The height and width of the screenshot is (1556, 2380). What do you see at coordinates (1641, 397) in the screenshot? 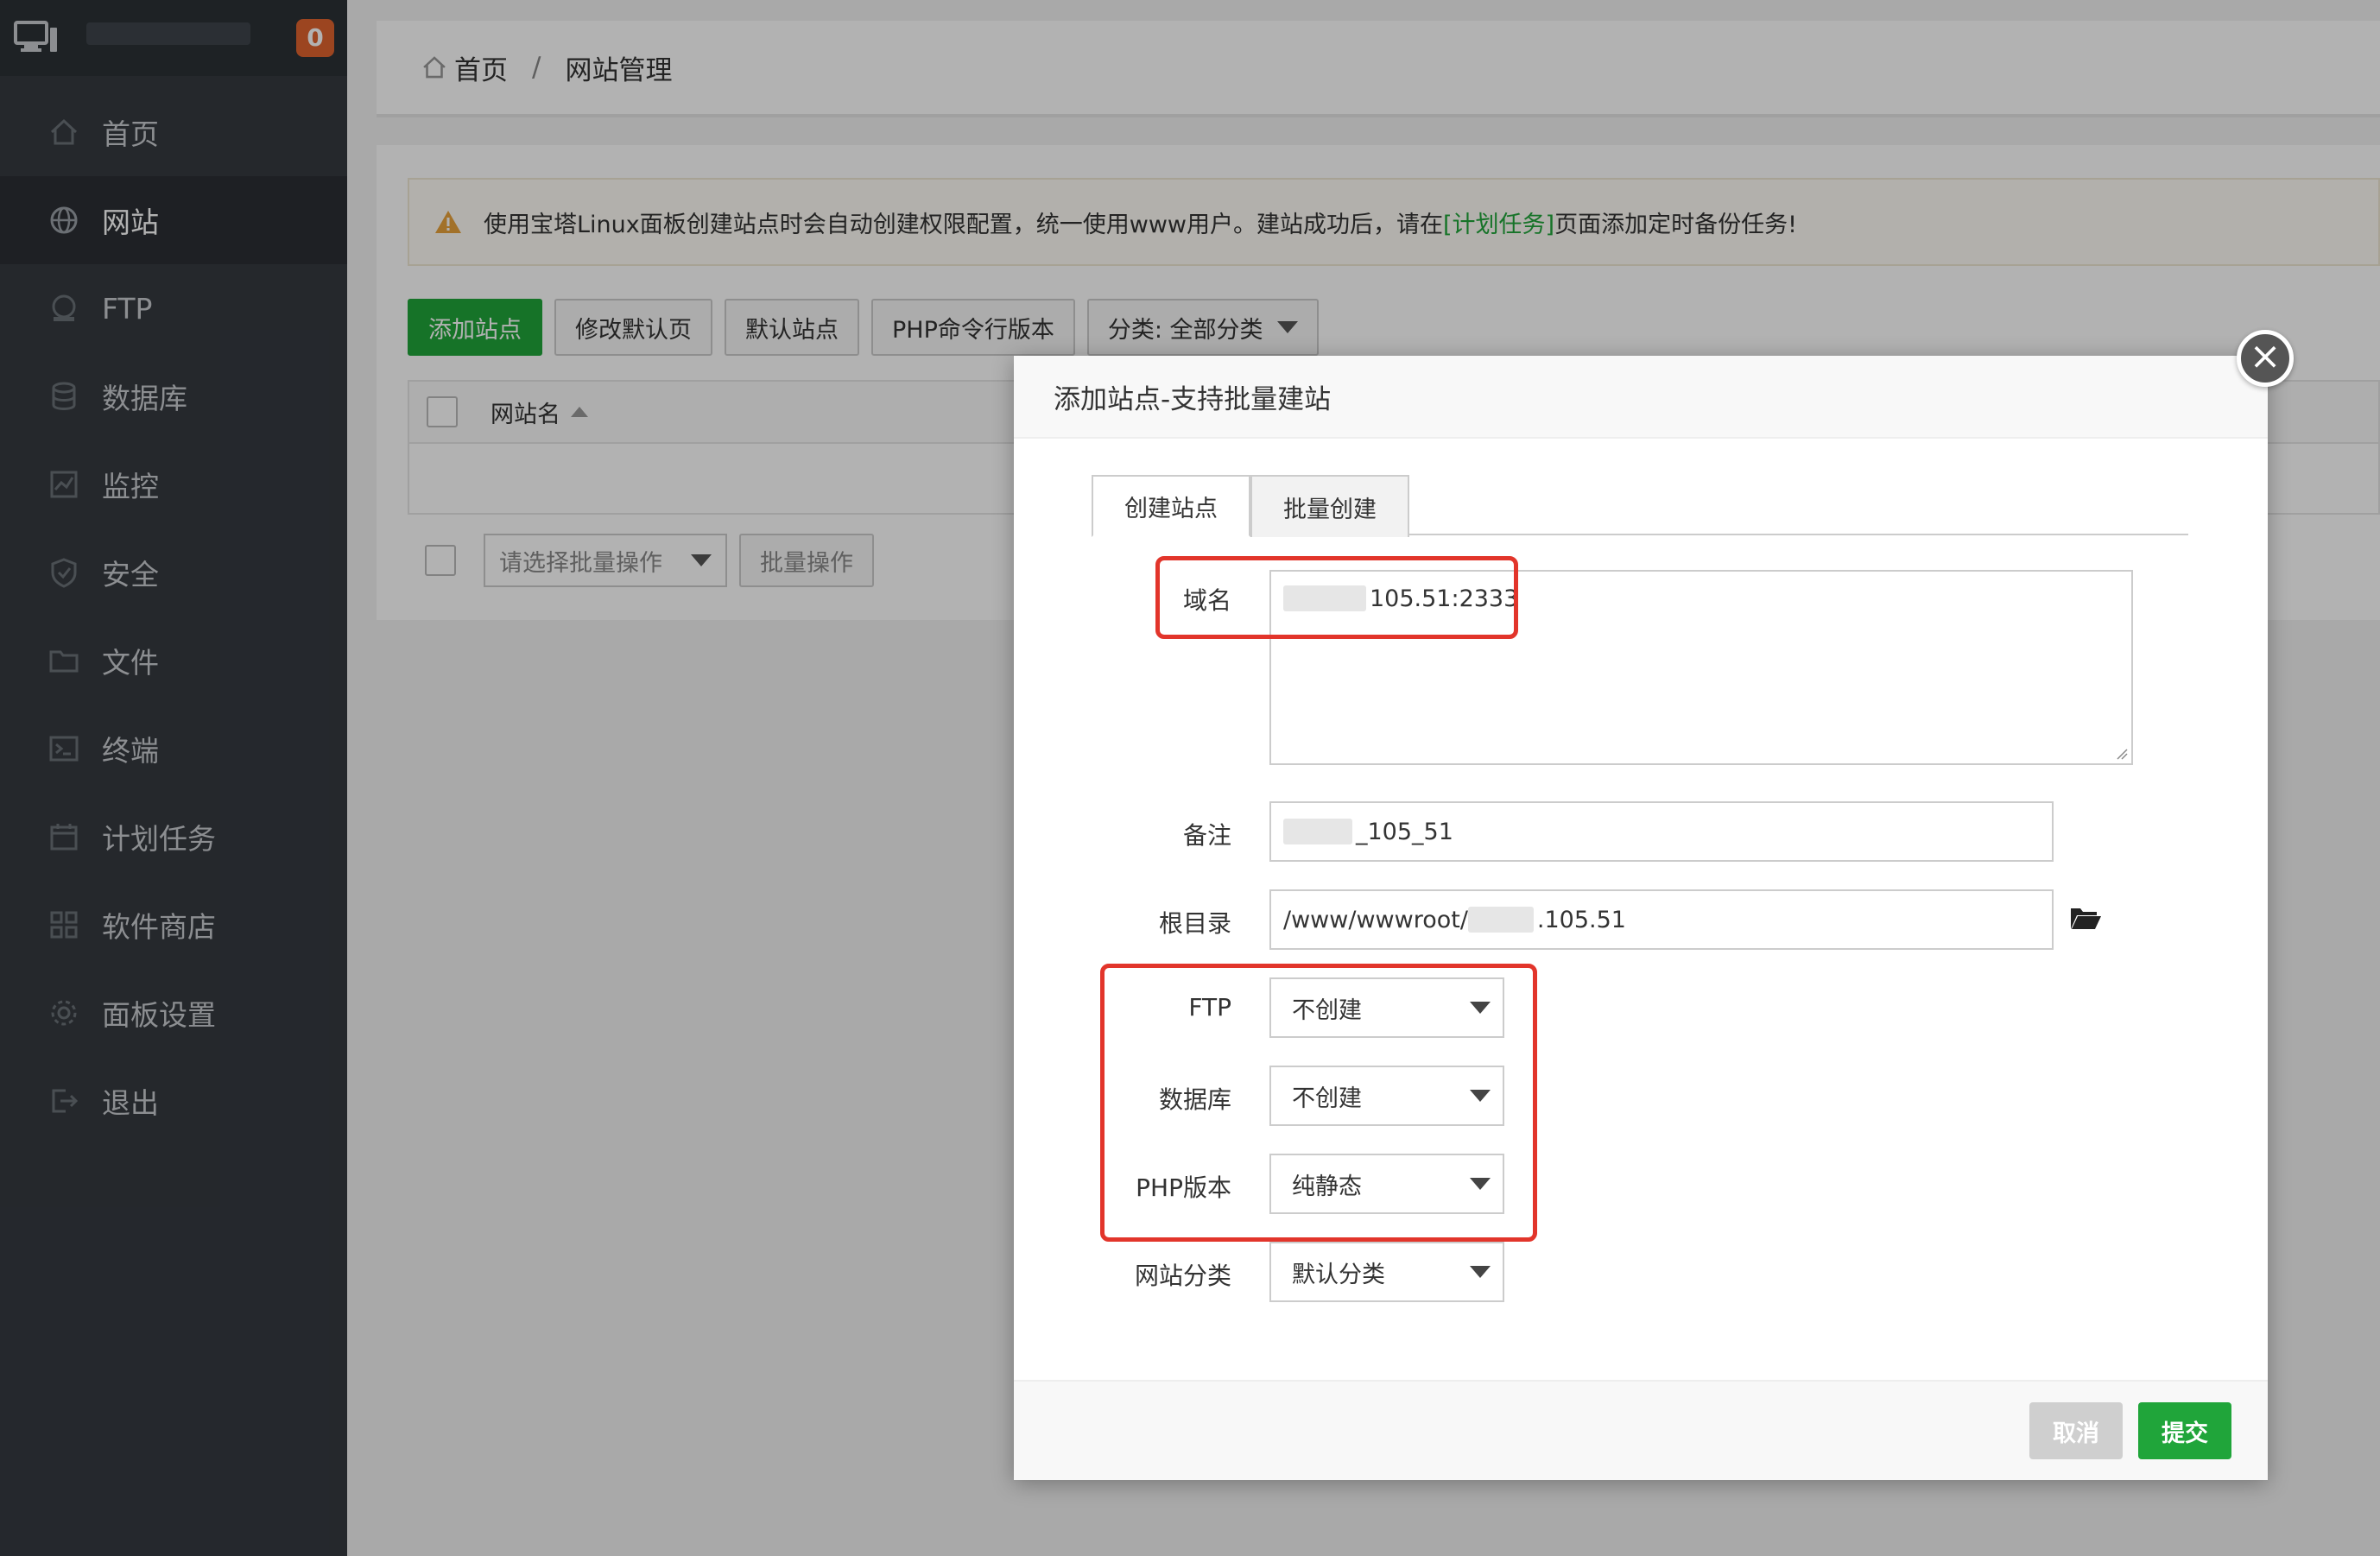
I see `dialog-title: 添加站点-支持批量建站` at bounding box center [1641, 397].